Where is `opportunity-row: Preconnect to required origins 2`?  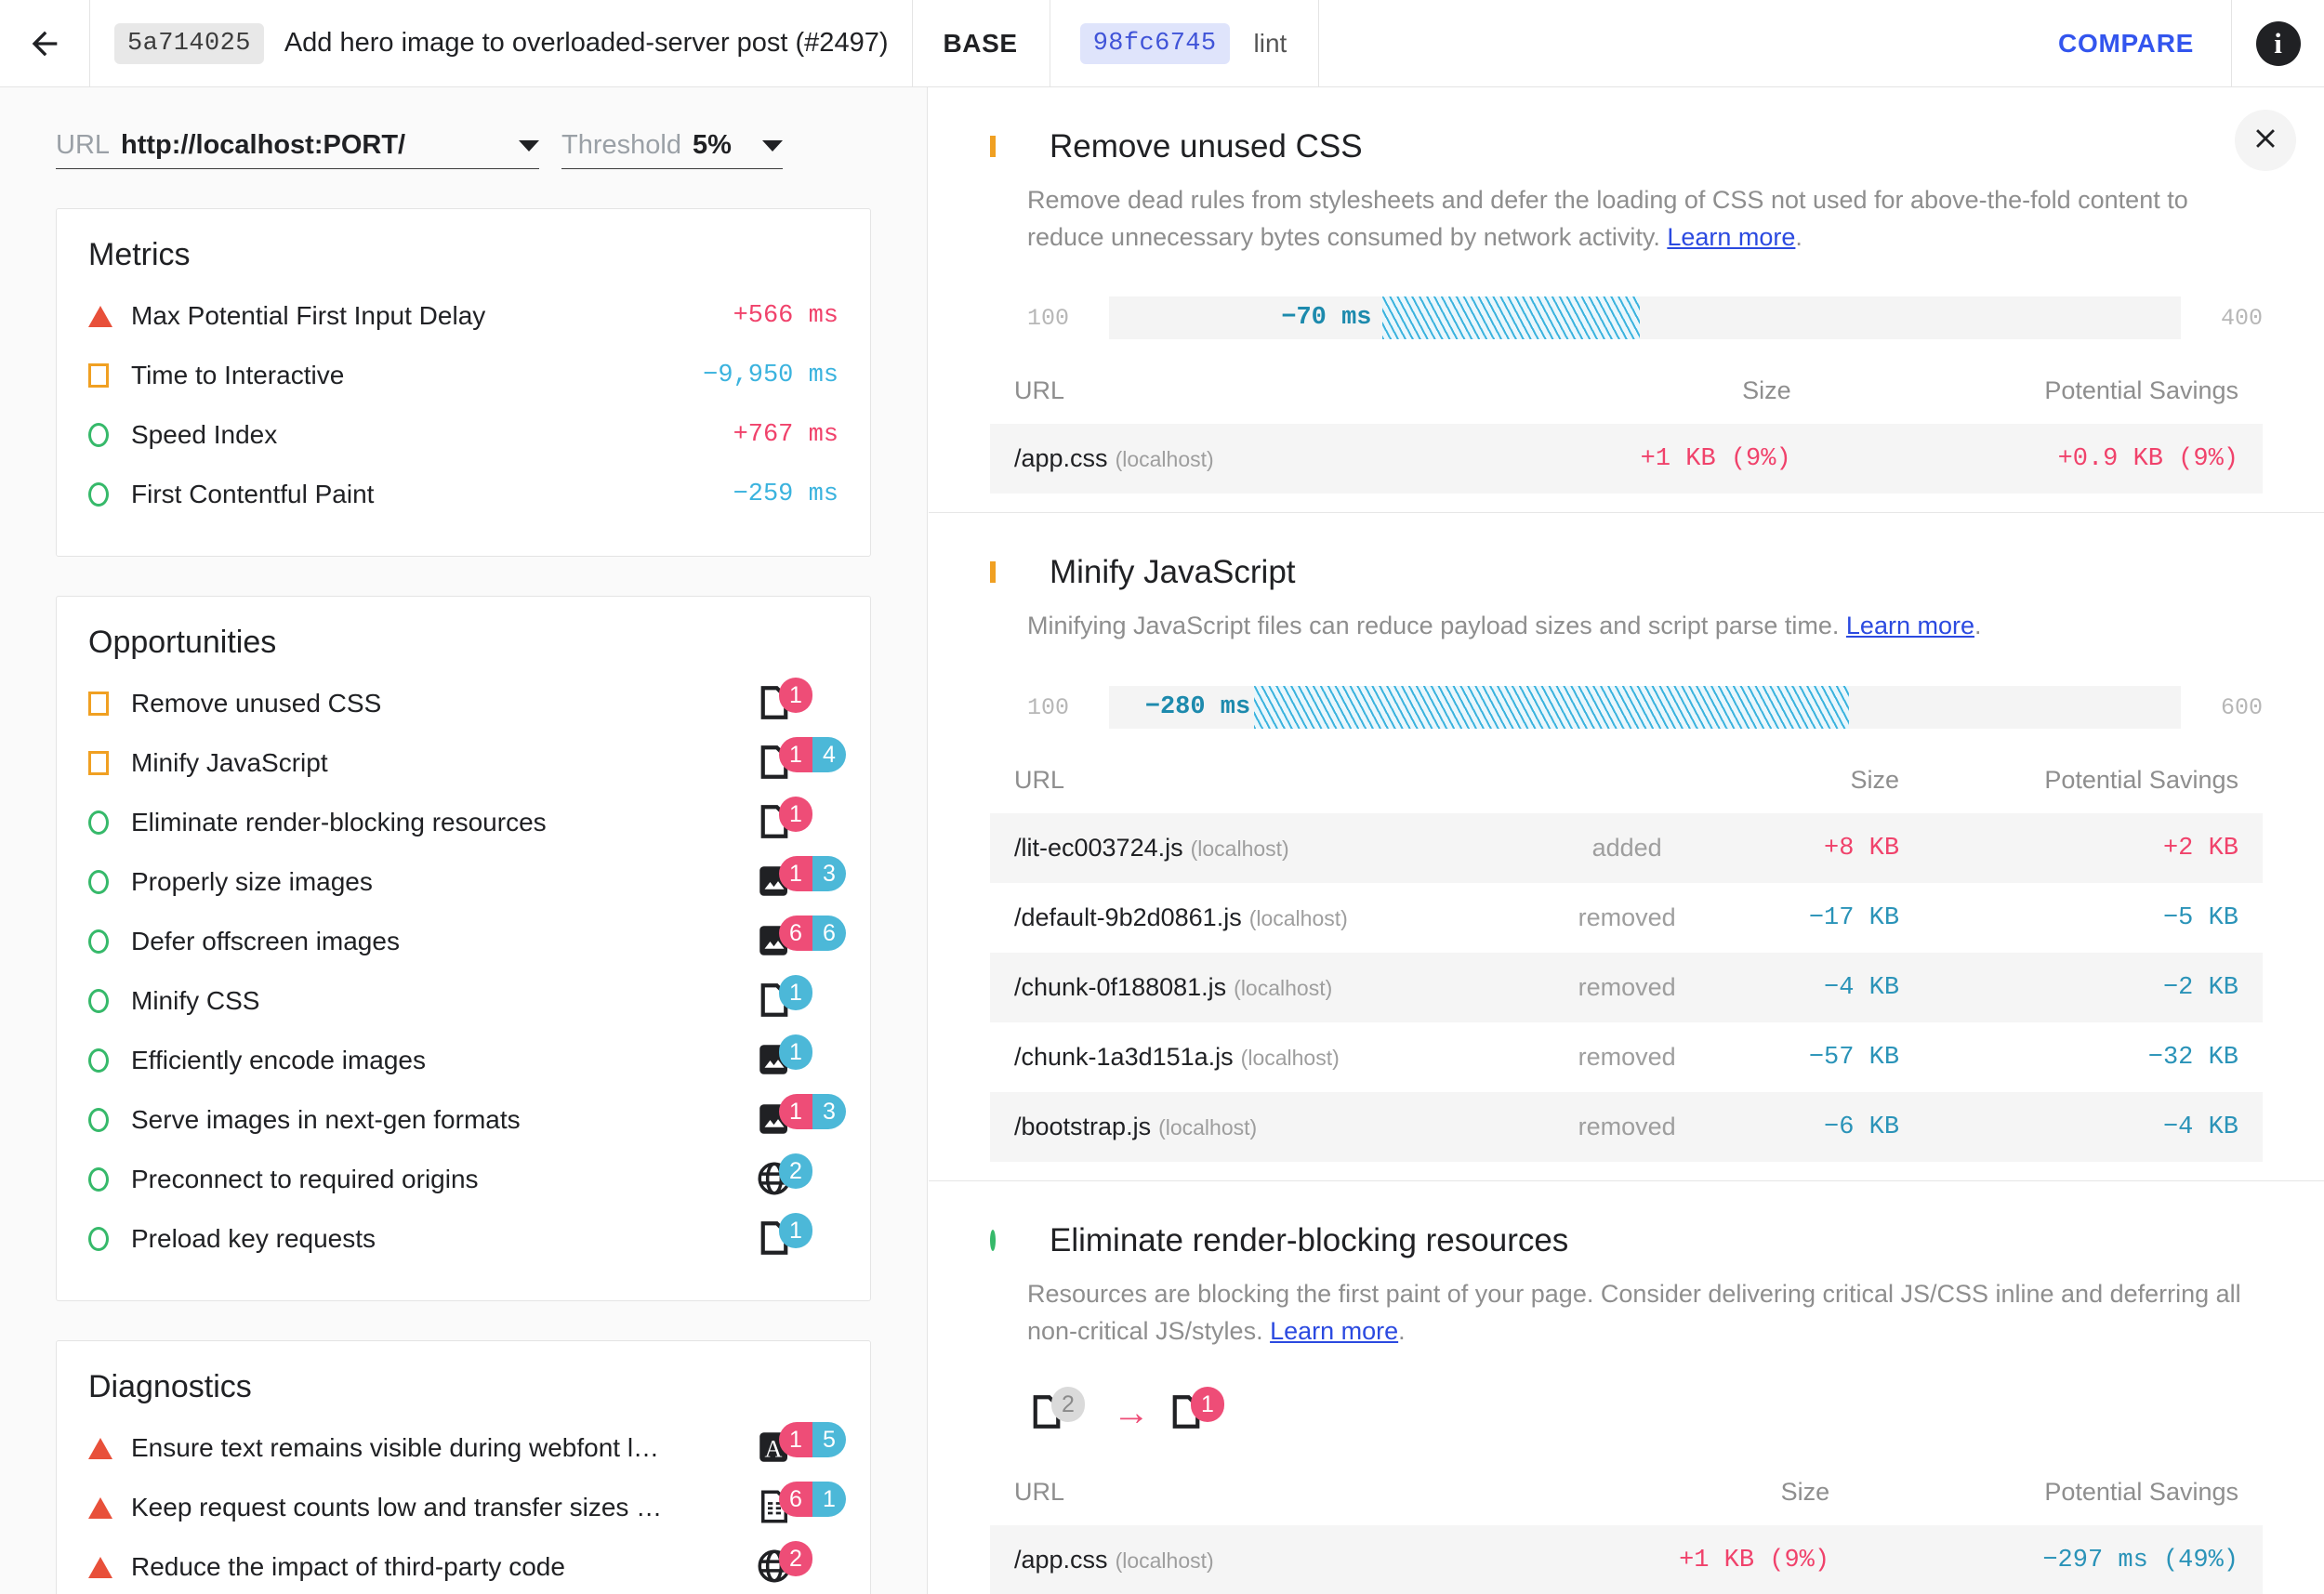 opportunity-row: Preconnect to required origins 2 is located at coordinates (463, 1180).